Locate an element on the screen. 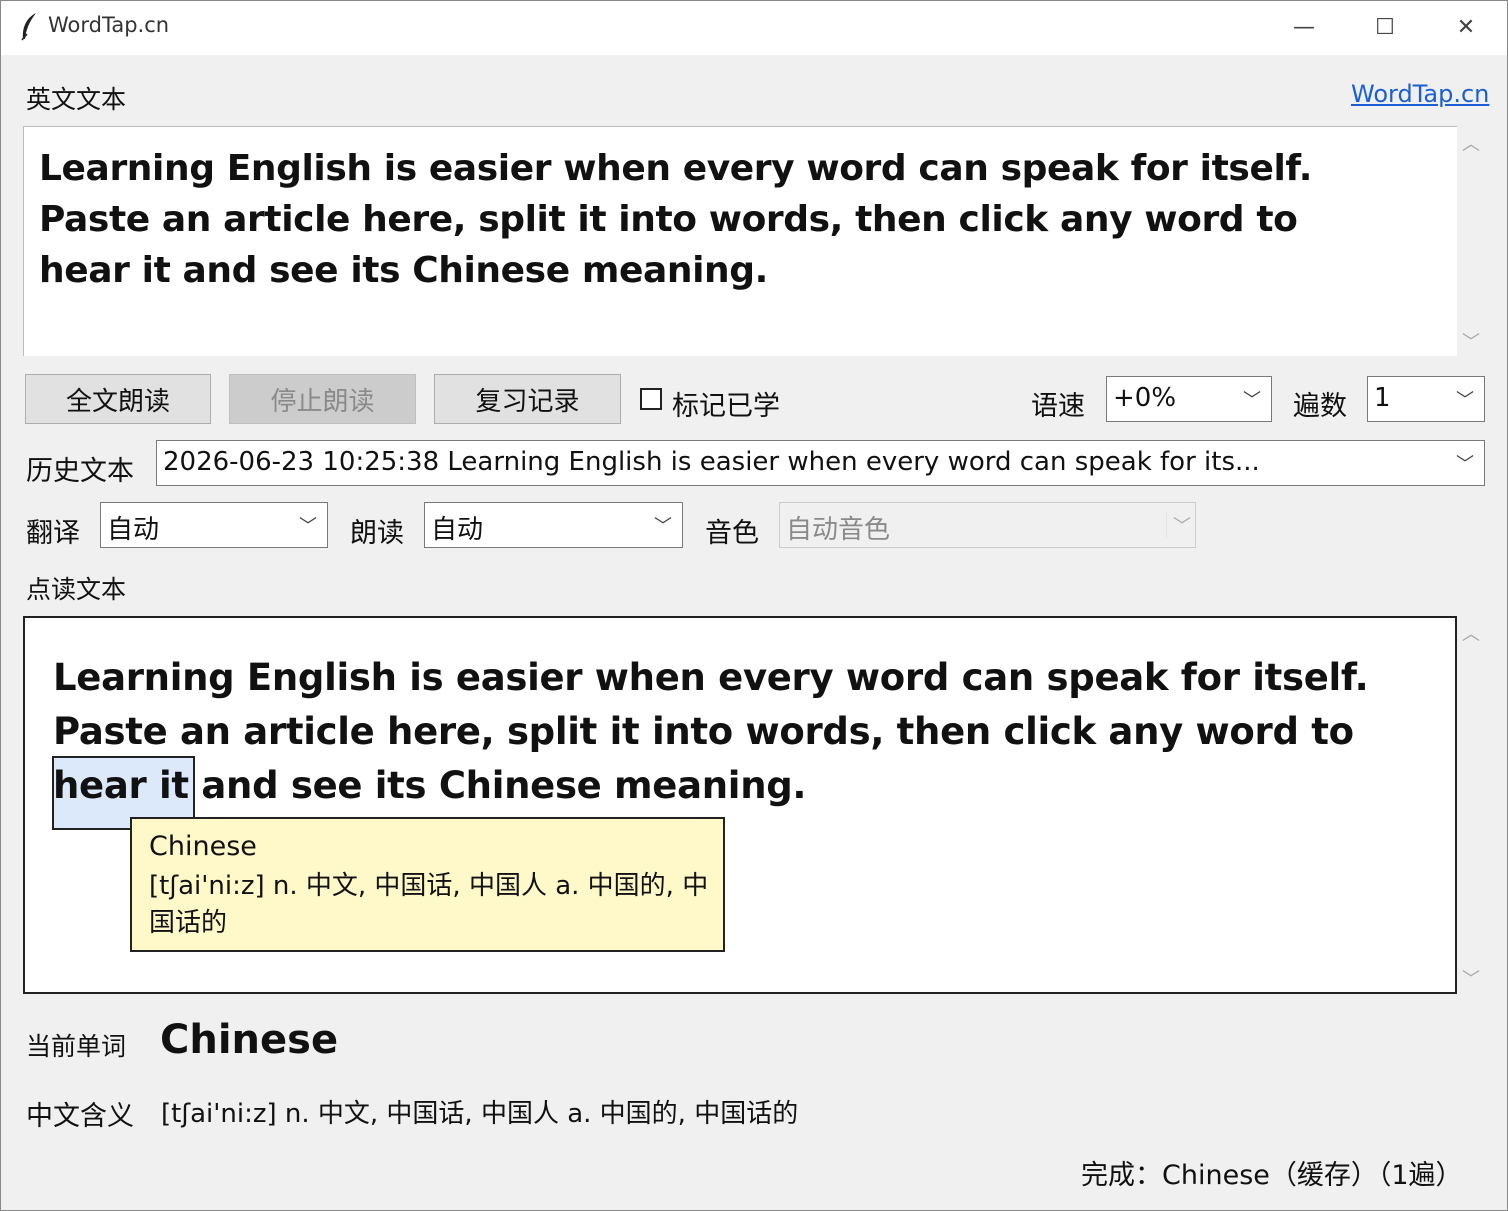 This screenshot has width=1508, height=1211. tooltip-definition: [tʃai'ni:z] n. 中文, 中国话, 中国人 a. 中国的, 中国话的 is located at coordinates (429, 904).